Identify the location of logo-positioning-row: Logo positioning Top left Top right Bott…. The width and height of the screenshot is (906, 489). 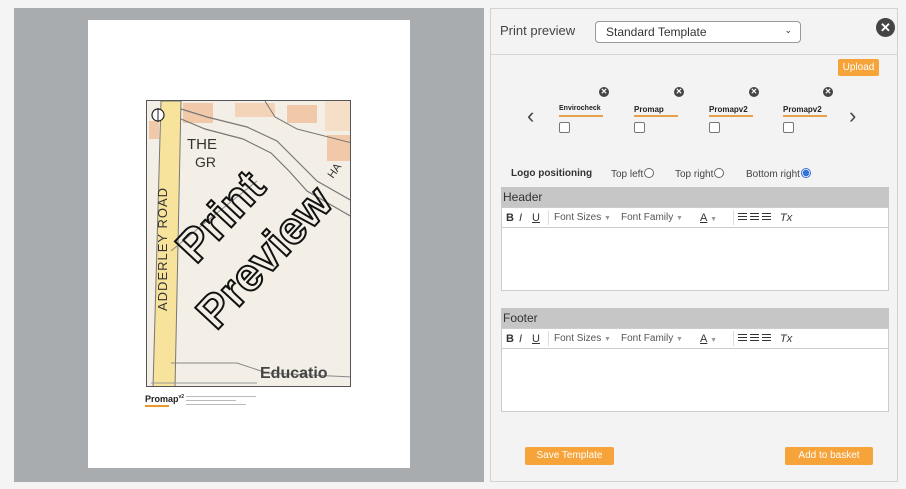
(701, 175).